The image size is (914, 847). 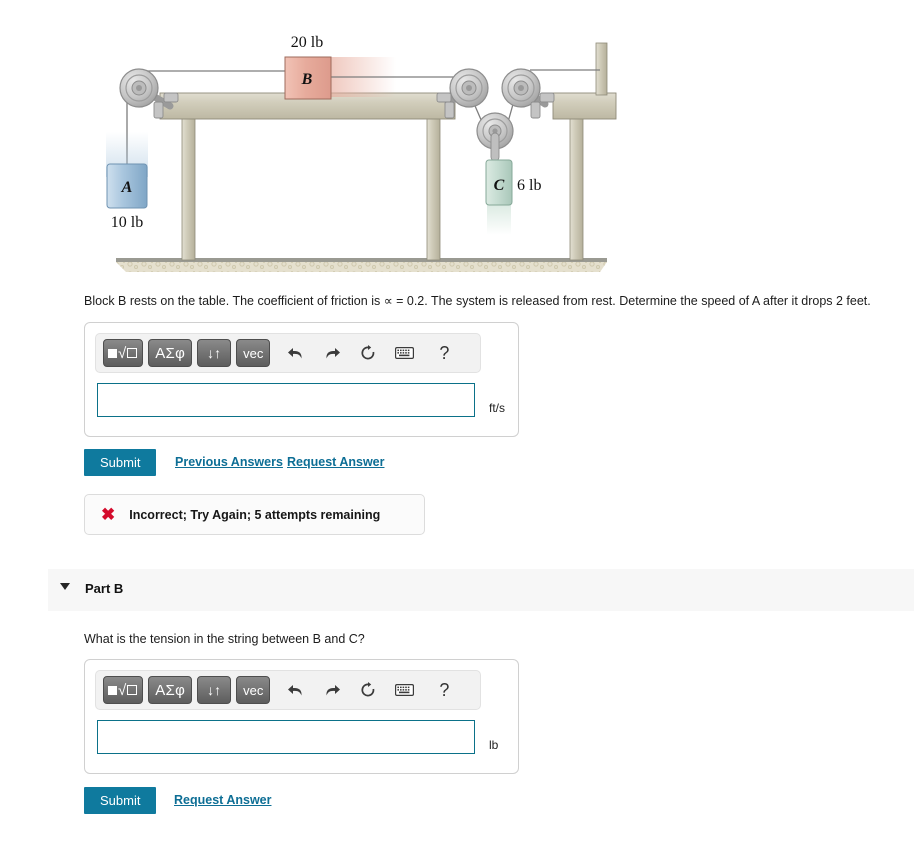 I want to click on part-a-unit-label: ft/s, so click(x=497, y=408).